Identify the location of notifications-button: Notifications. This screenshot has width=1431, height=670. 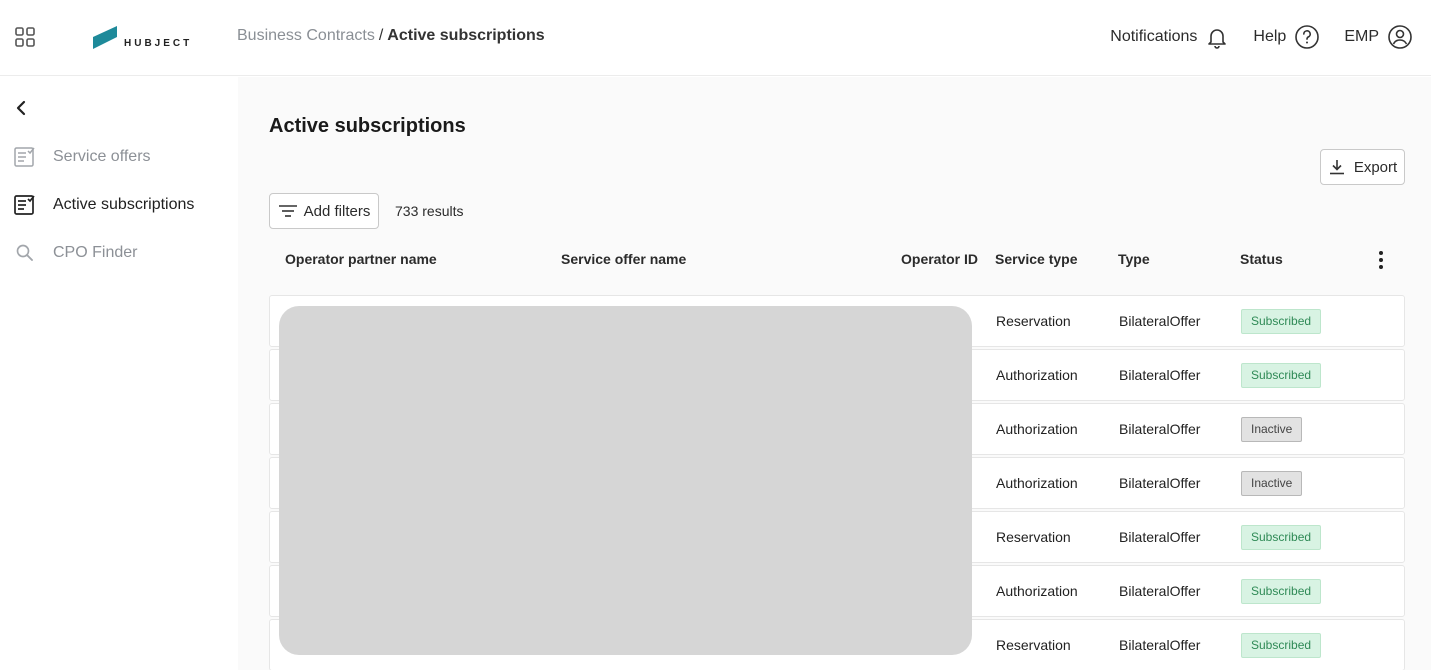
(1169, 37).